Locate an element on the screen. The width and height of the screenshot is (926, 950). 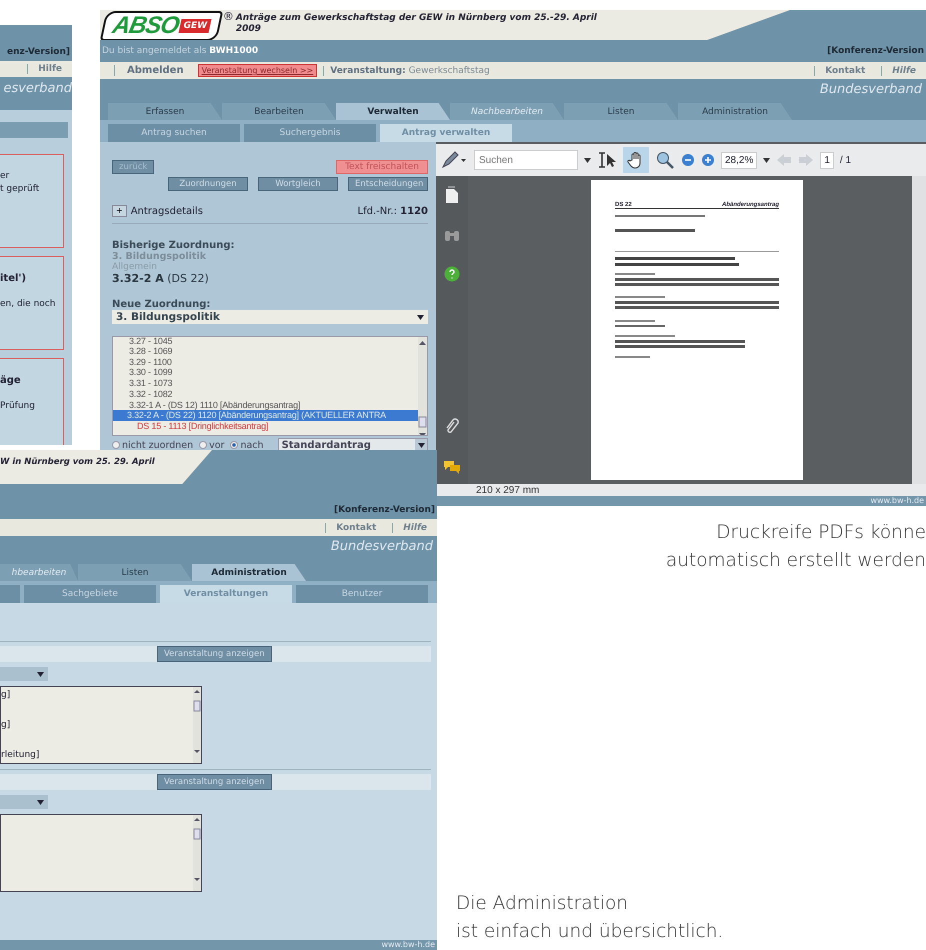
caption: Die Administration ist einfach und übersichtlich. is located at coordinates (590, 918).